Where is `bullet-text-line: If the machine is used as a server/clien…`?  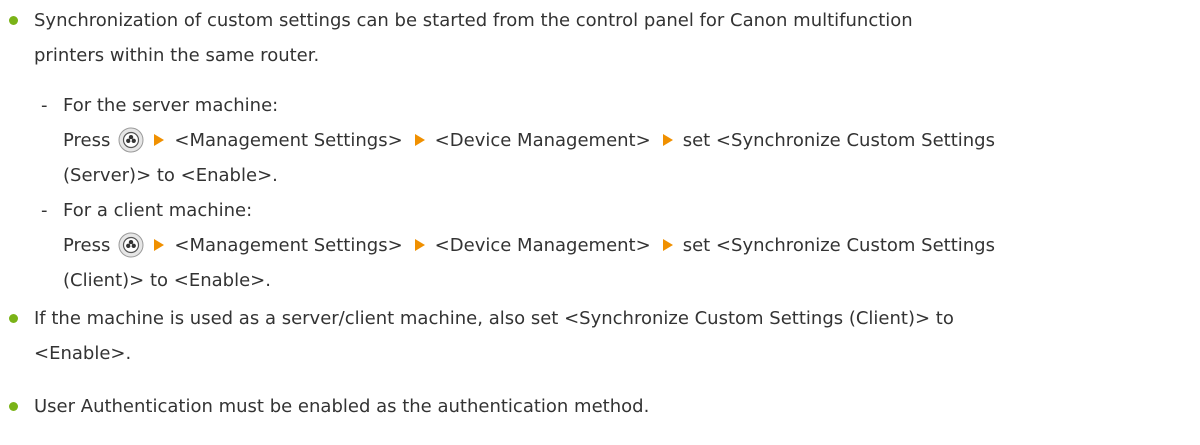 bullet-text-line: If the machine is used as a server/clien… is located at coordinates (494, 318).